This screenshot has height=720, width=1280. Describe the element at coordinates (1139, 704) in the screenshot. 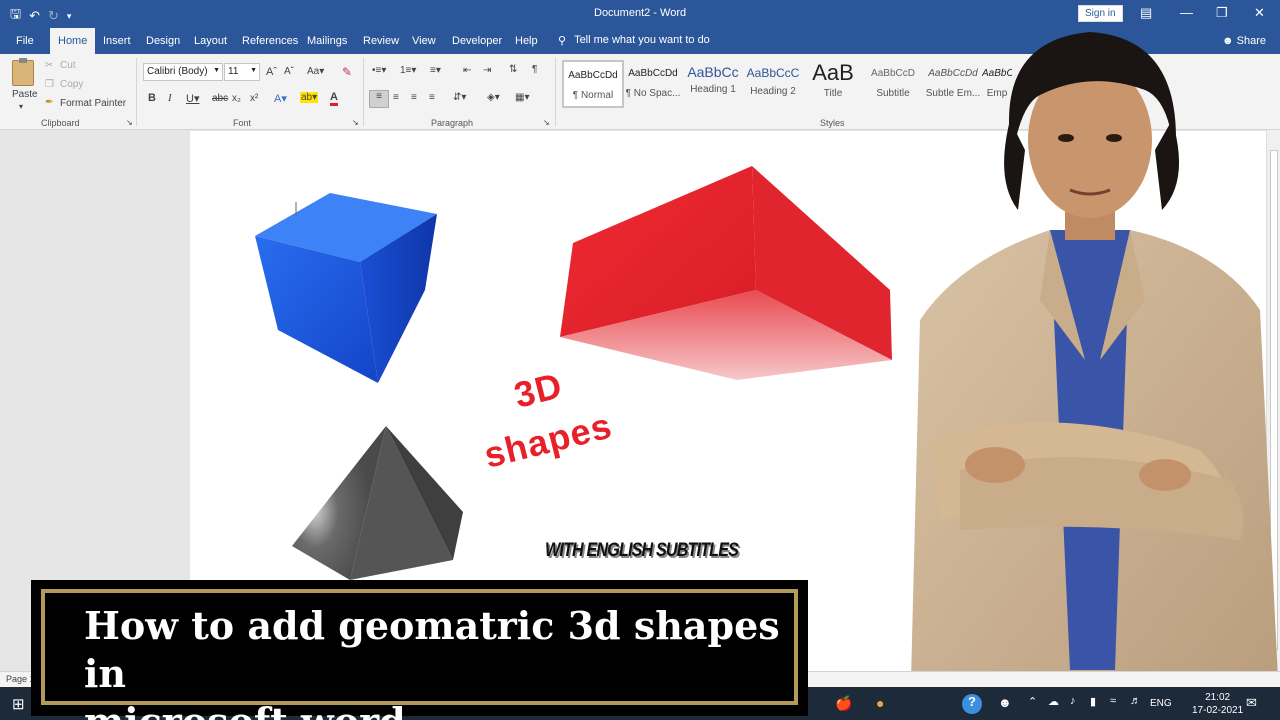

I see `volume-icon: ♬` at that location.